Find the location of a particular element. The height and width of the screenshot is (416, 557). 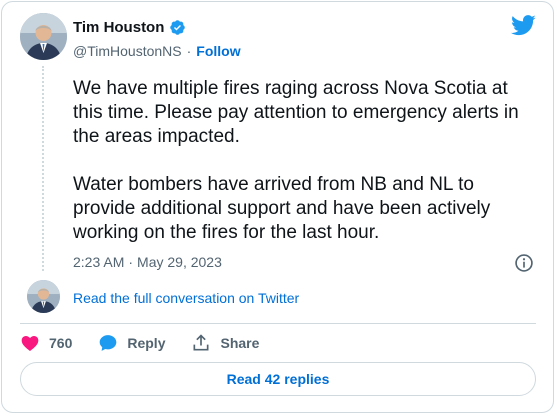

tweet-actions: 760 Reply Share is located at coordinates (139, 343).